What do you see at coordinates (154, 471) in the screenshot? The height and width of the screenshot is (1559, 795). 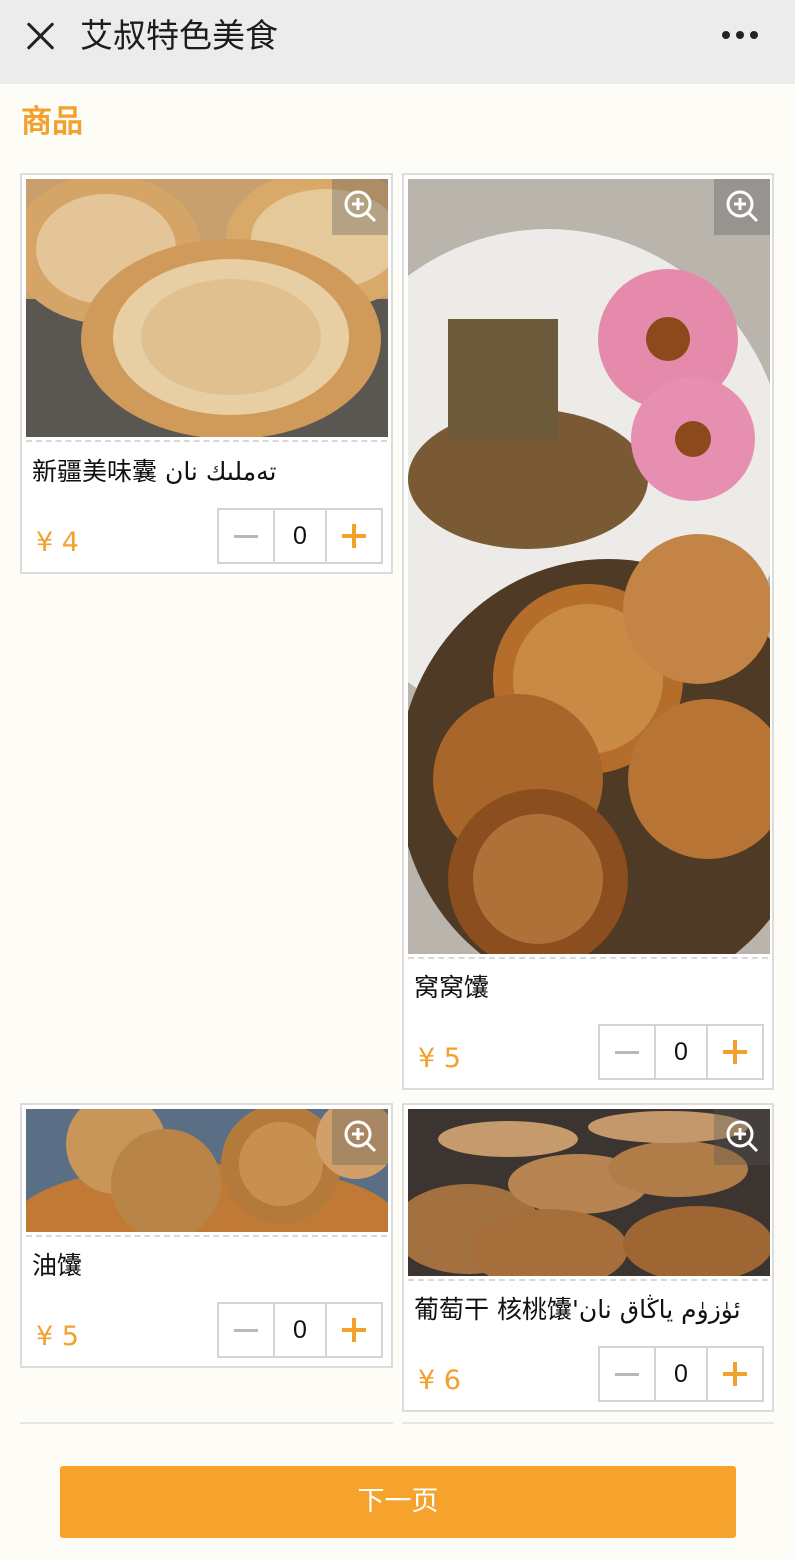 I see `product-name: 新疆美味囊 تەملىك نان` at bounding box center [154, 471].